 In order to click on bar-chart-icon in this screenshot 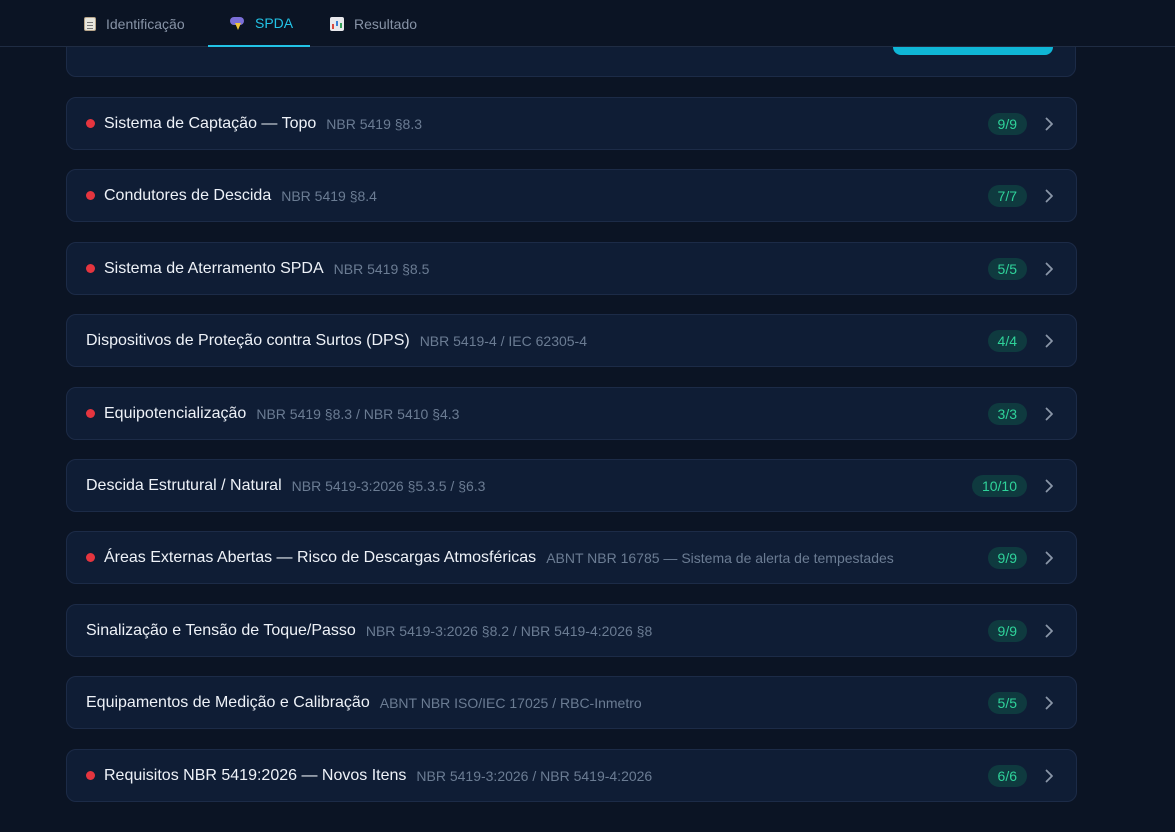, I will do `click(337, 23)`.